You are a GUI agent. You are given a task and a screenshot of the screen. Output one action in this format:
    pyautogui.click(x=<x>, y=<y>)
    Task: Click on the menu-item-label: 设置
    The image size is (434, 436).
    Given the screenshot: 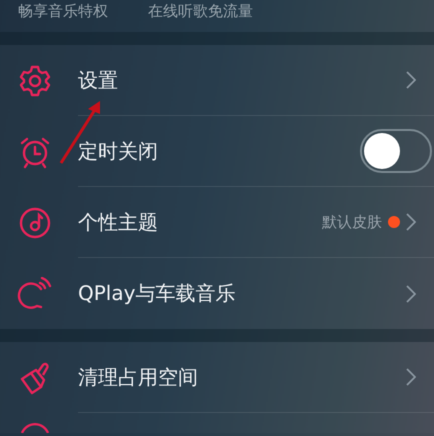 What is the action you would take?
    pyautogui.click(x=98, y=80)
    